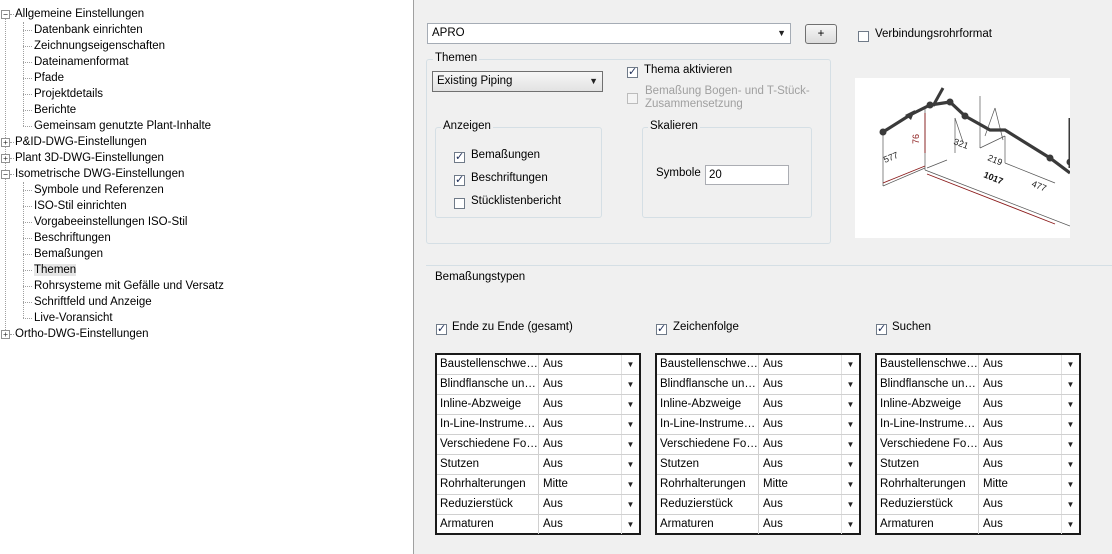 This screenshot has width=1112, height=554. Describe the element at coordinates (708, 424) in the screenshot. I see `dimension-element-name: In-Line-Instrumente` at that location.